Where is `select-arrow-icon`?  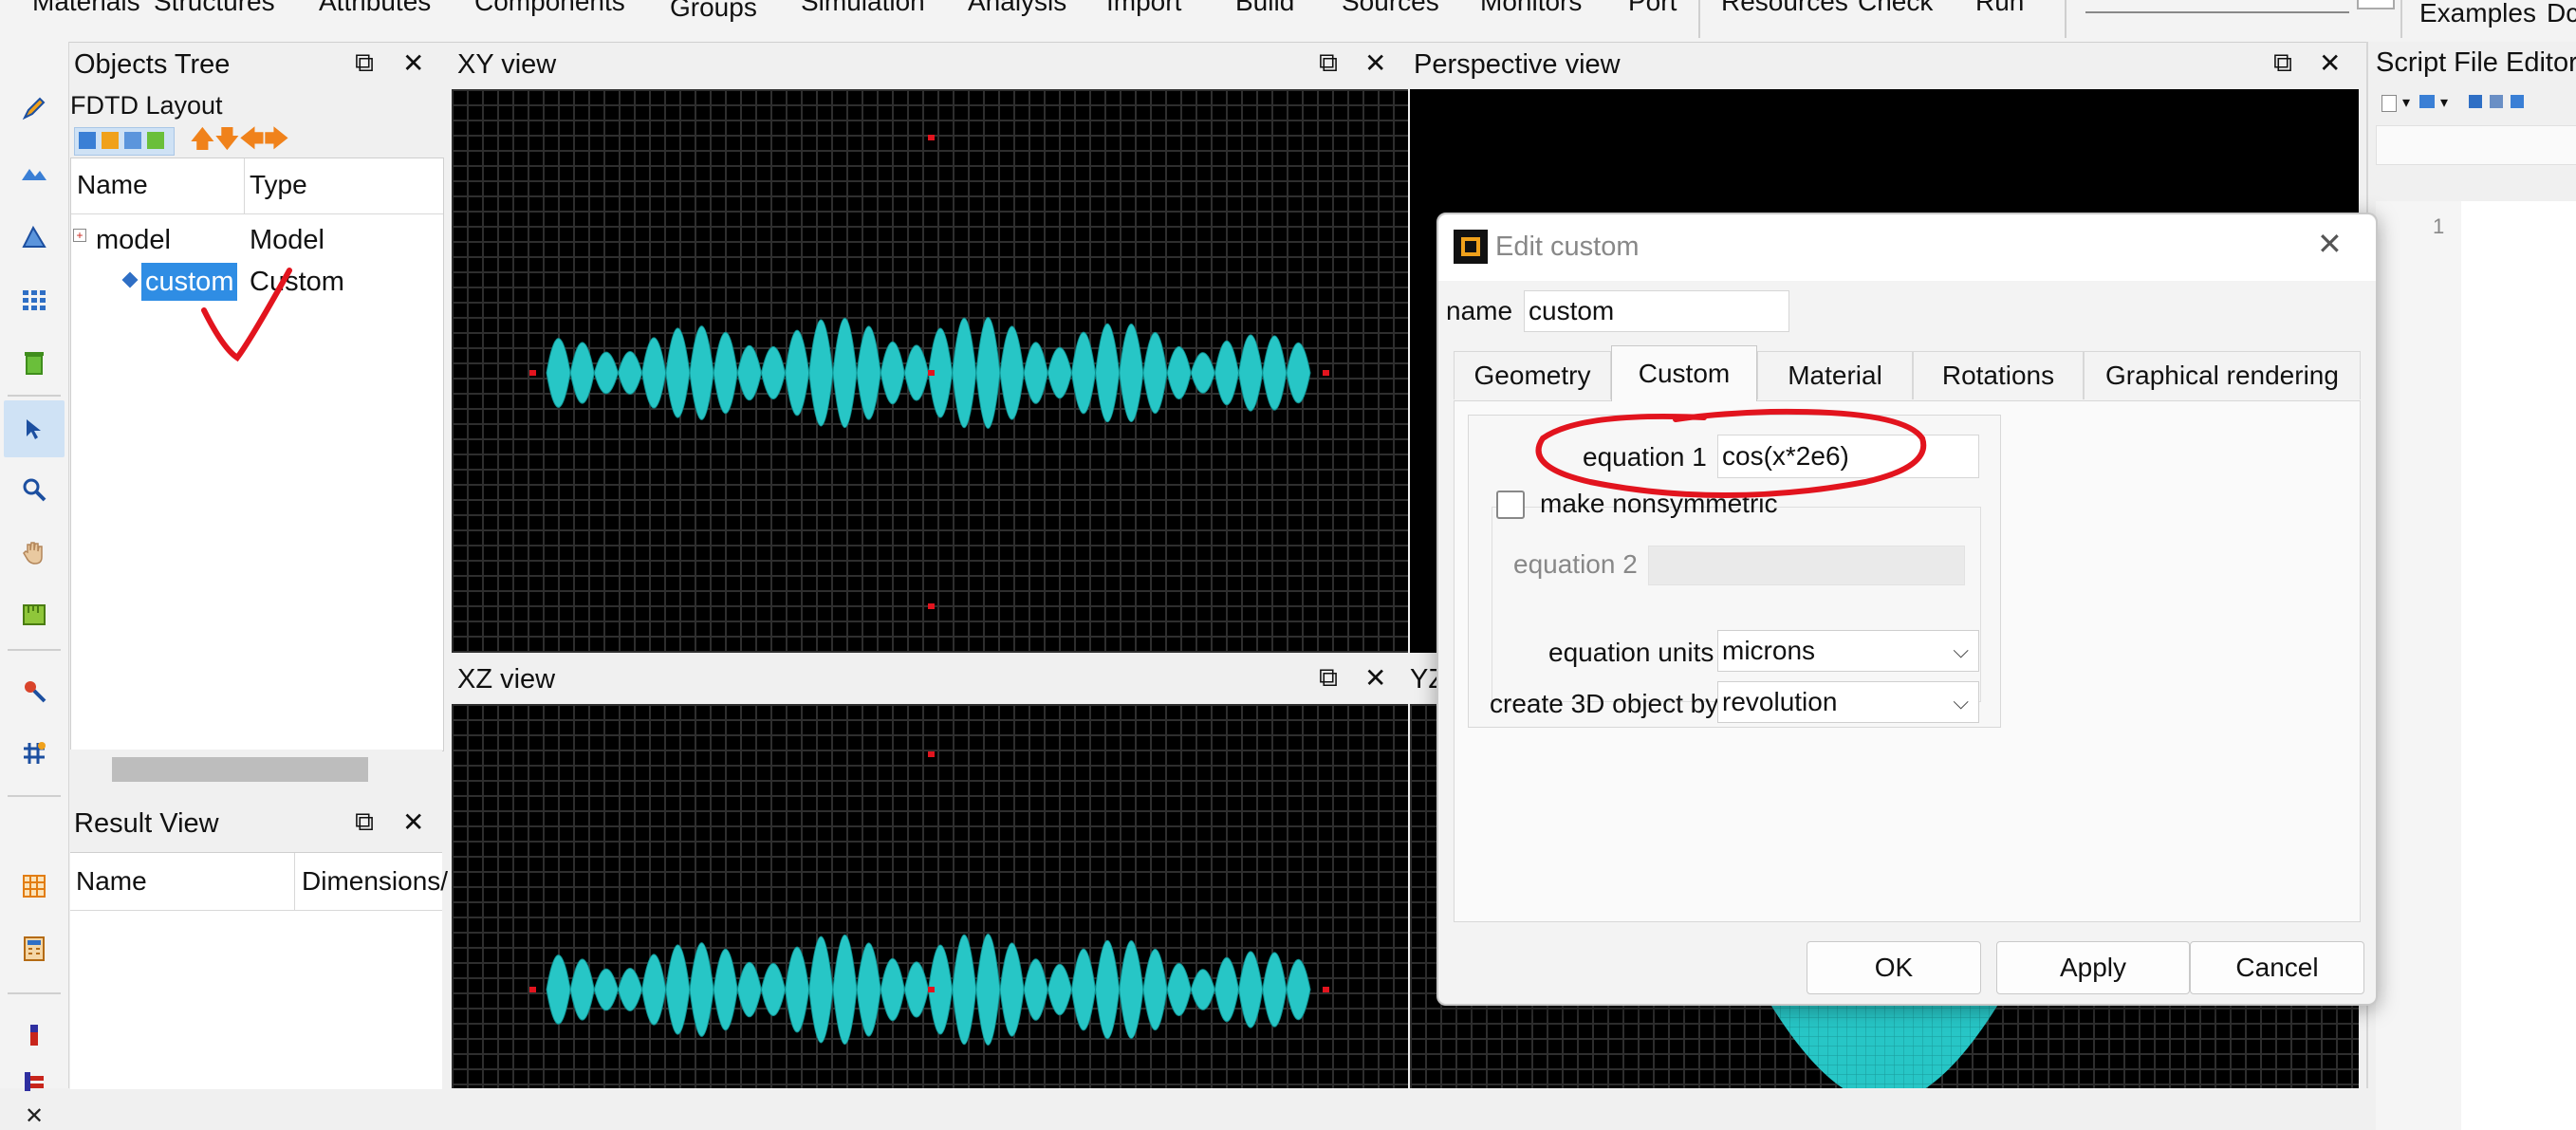
select-arrow-icon is located at coordinates (34, 429).